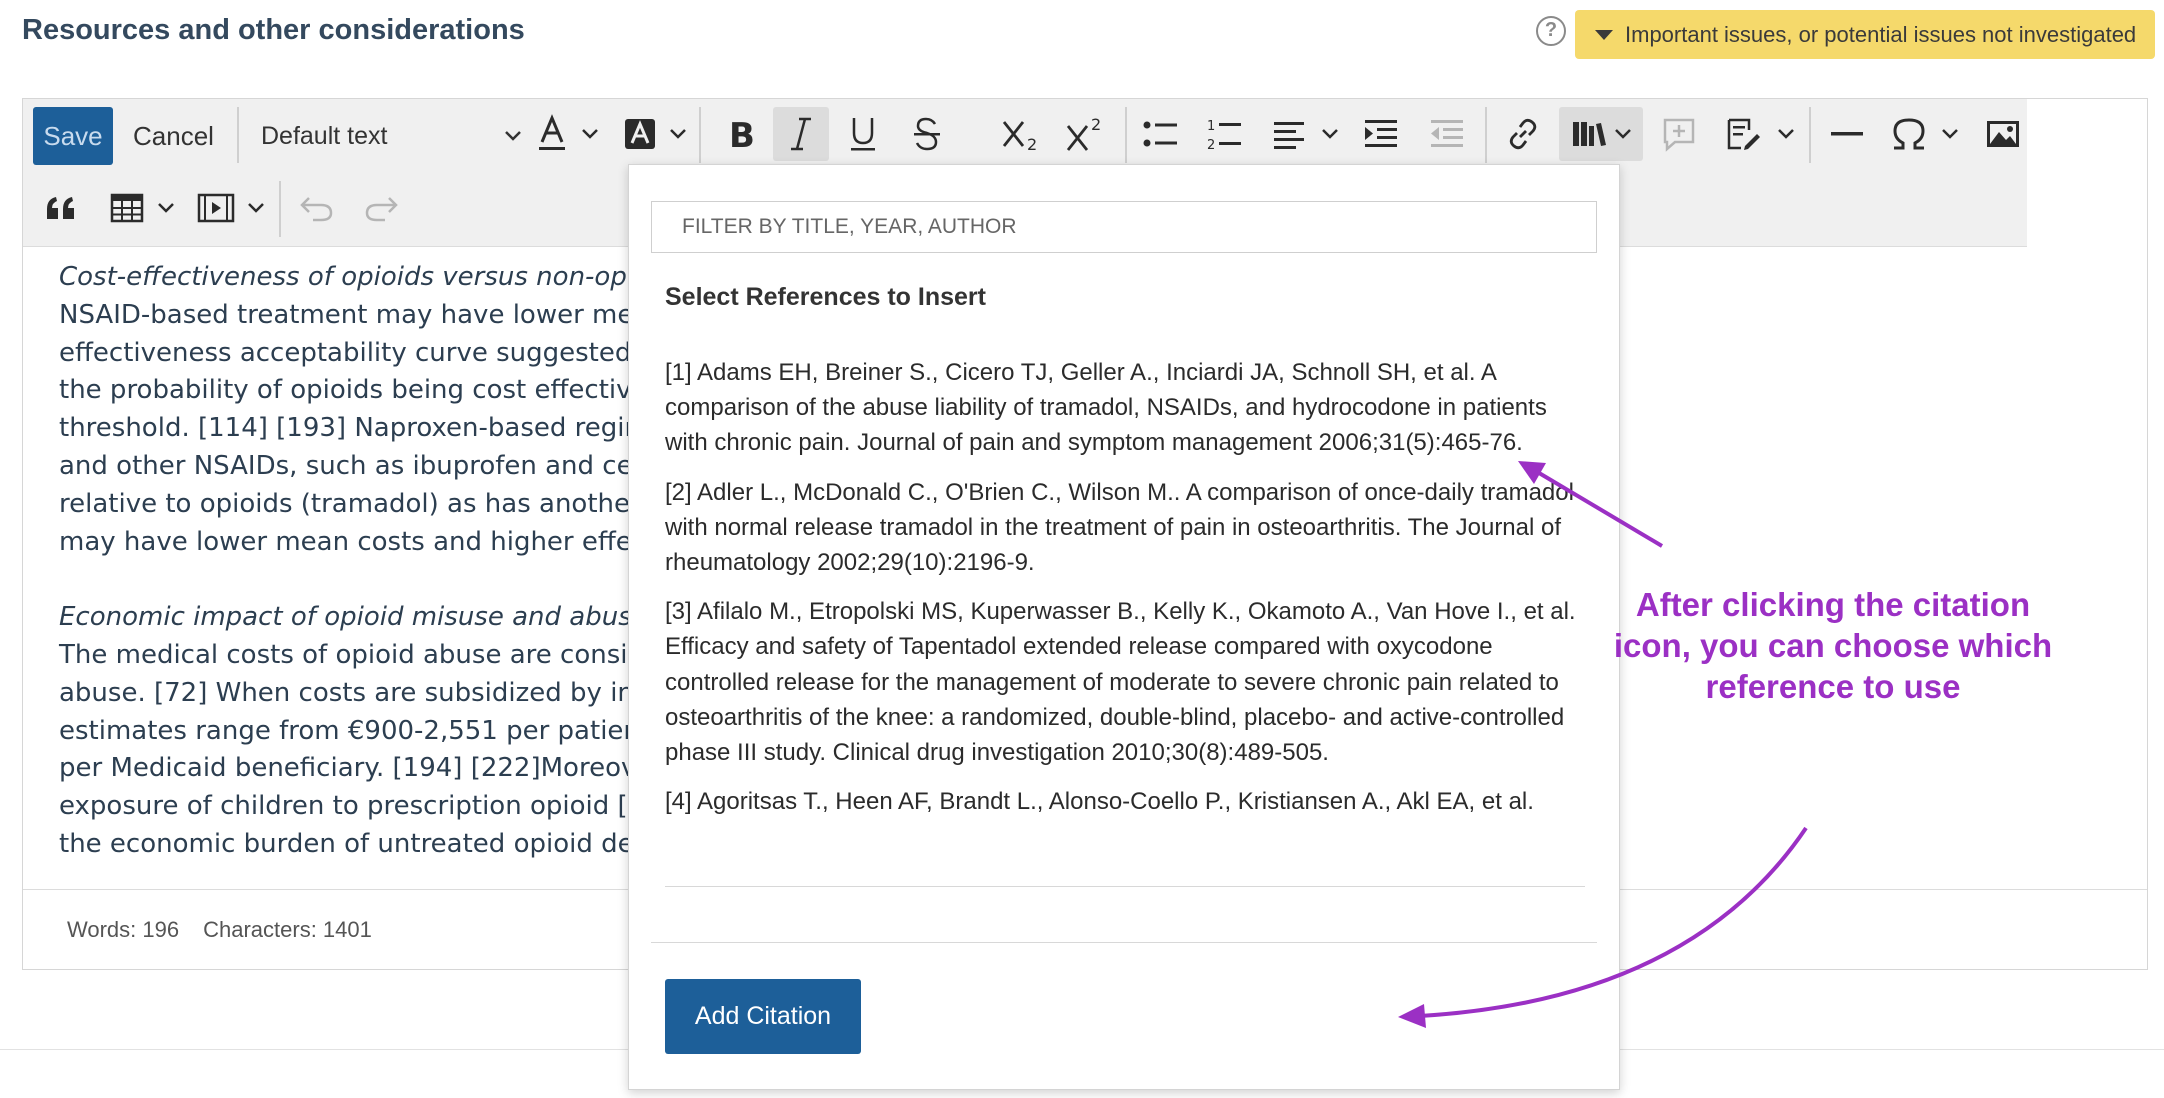 This screenshot has height=1098, width=2164. What do you see at coordinates (1412, 1016) in the screenshot?
I see `annotation-arrowhead-left` at bounding box center [1412, 1016].